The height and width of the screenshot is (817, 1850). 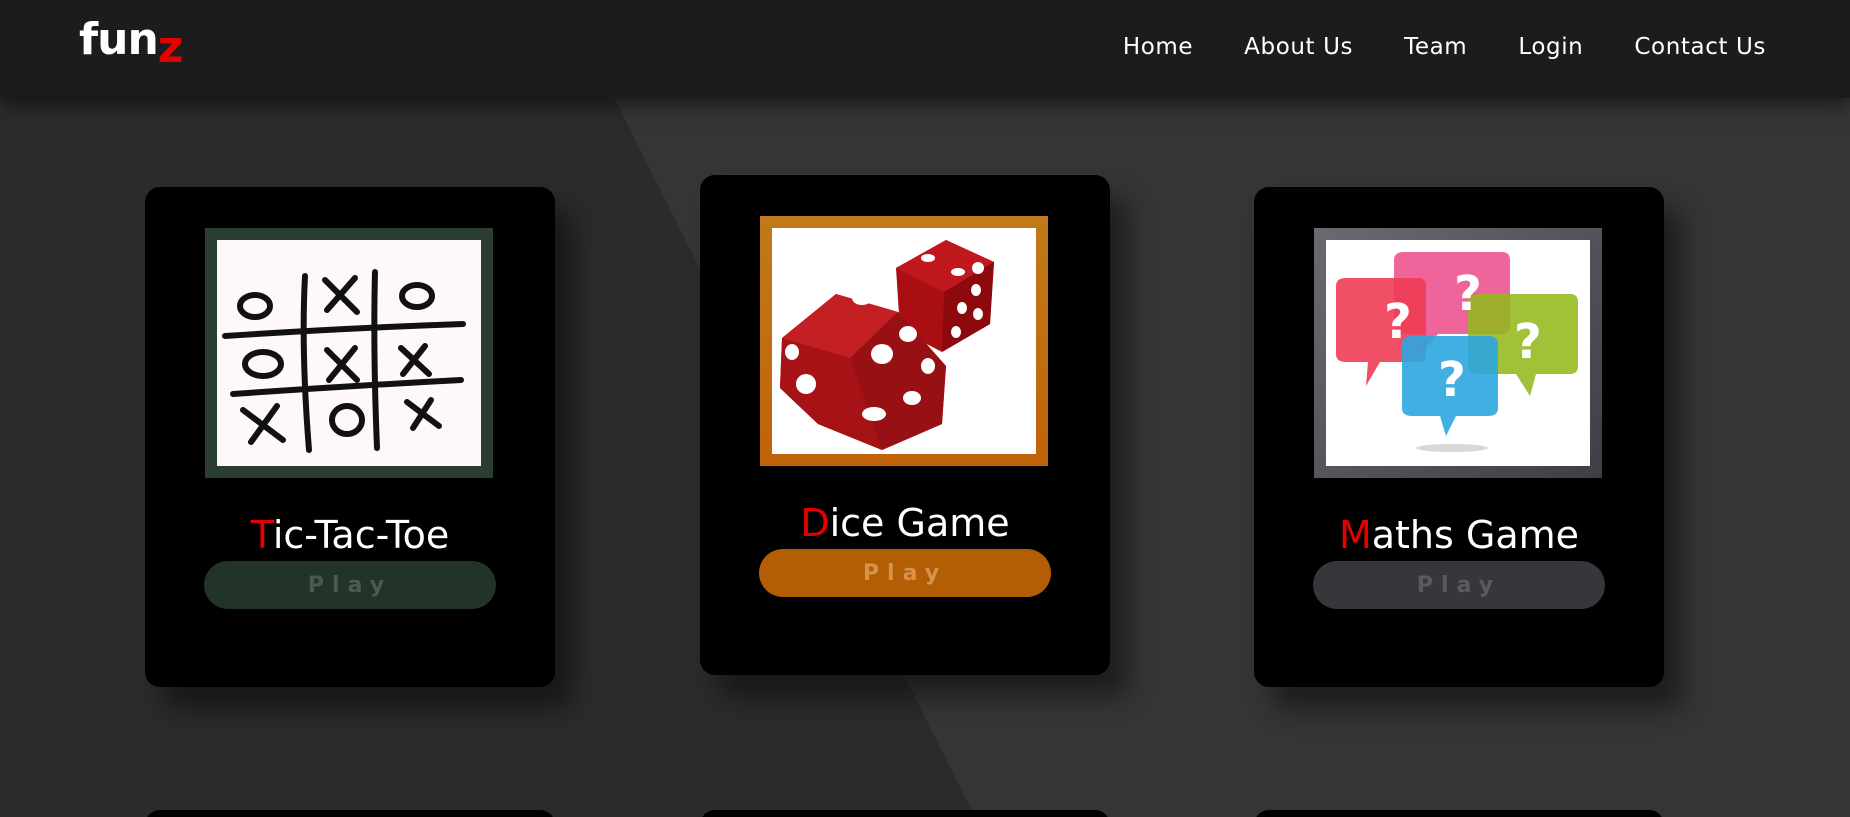 I want to click on card-title-rest: ic-Tac-Toe, so click(x=361, y=535).